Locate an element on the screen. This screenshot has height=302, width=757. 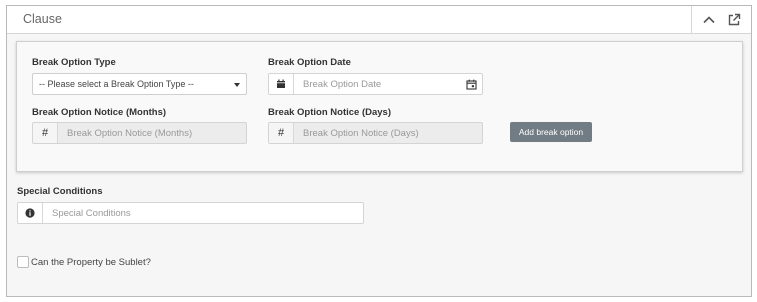
calendar-icon is located at coordinates (281, 83).